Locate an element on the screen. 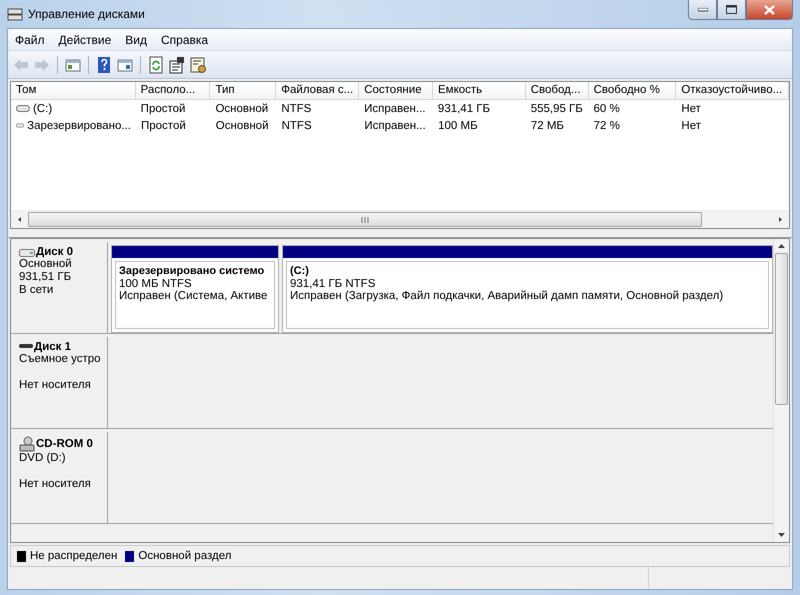 This screenshot has height=595, width=800. disk-info: Основной is located at coordinates (46, 264).